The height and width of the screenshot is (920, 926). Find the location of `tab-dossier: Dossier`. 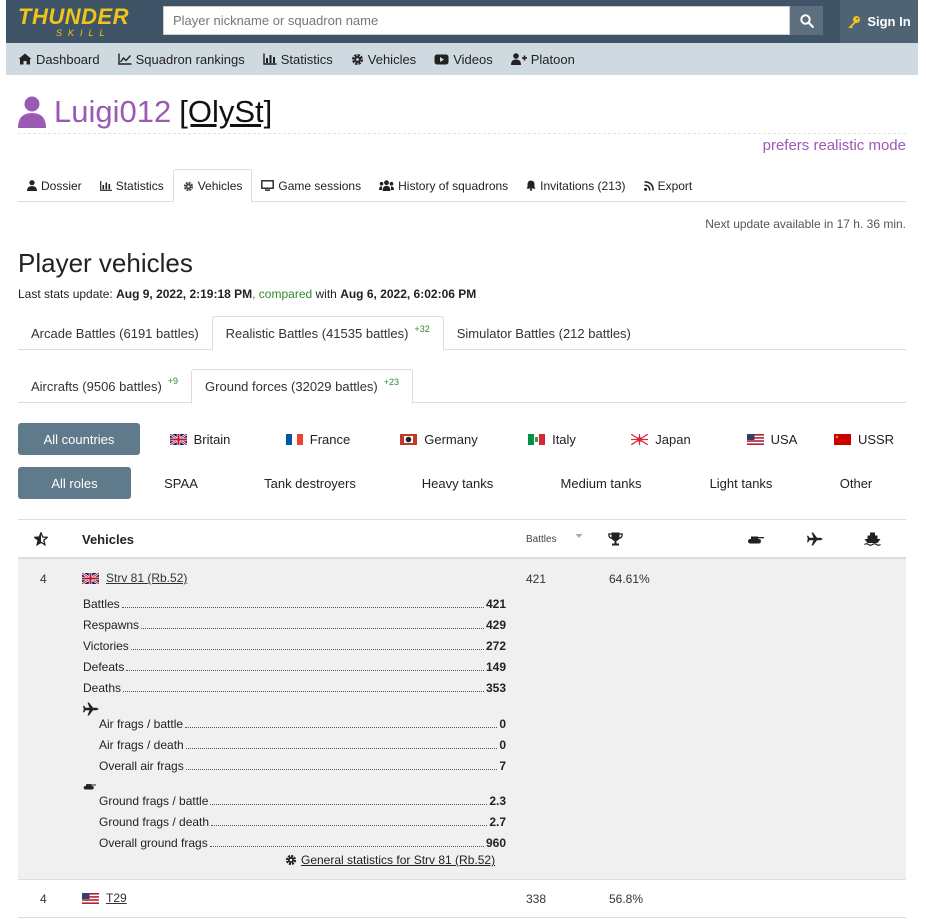

tab-dossier: Dossier is located at coordinates (54, 185).